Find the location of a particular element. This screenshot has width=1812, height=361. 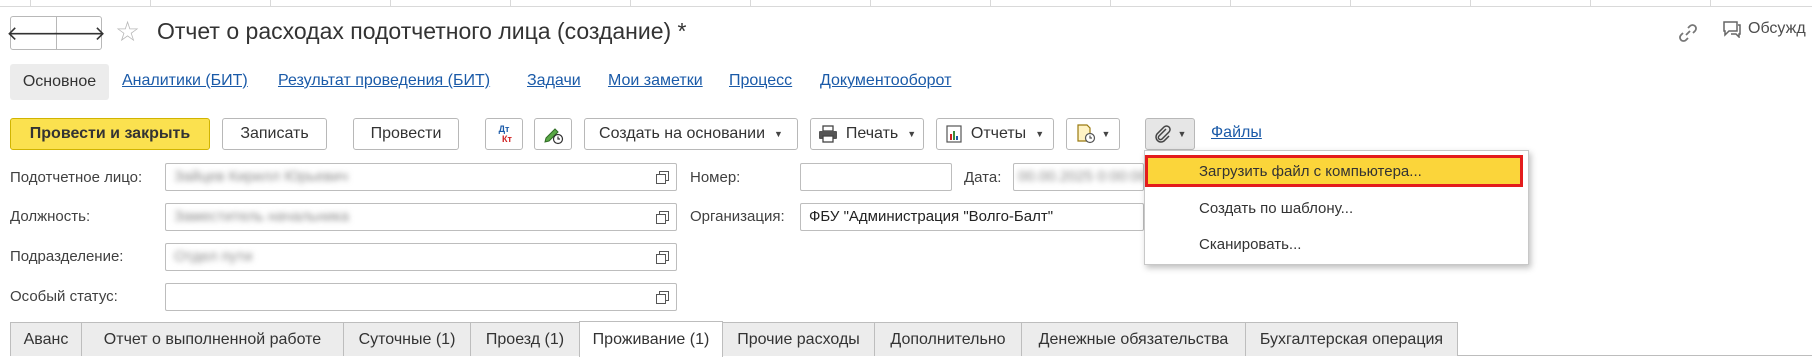

special-status-label: Особый статус: is located at coordinates (64, 296).